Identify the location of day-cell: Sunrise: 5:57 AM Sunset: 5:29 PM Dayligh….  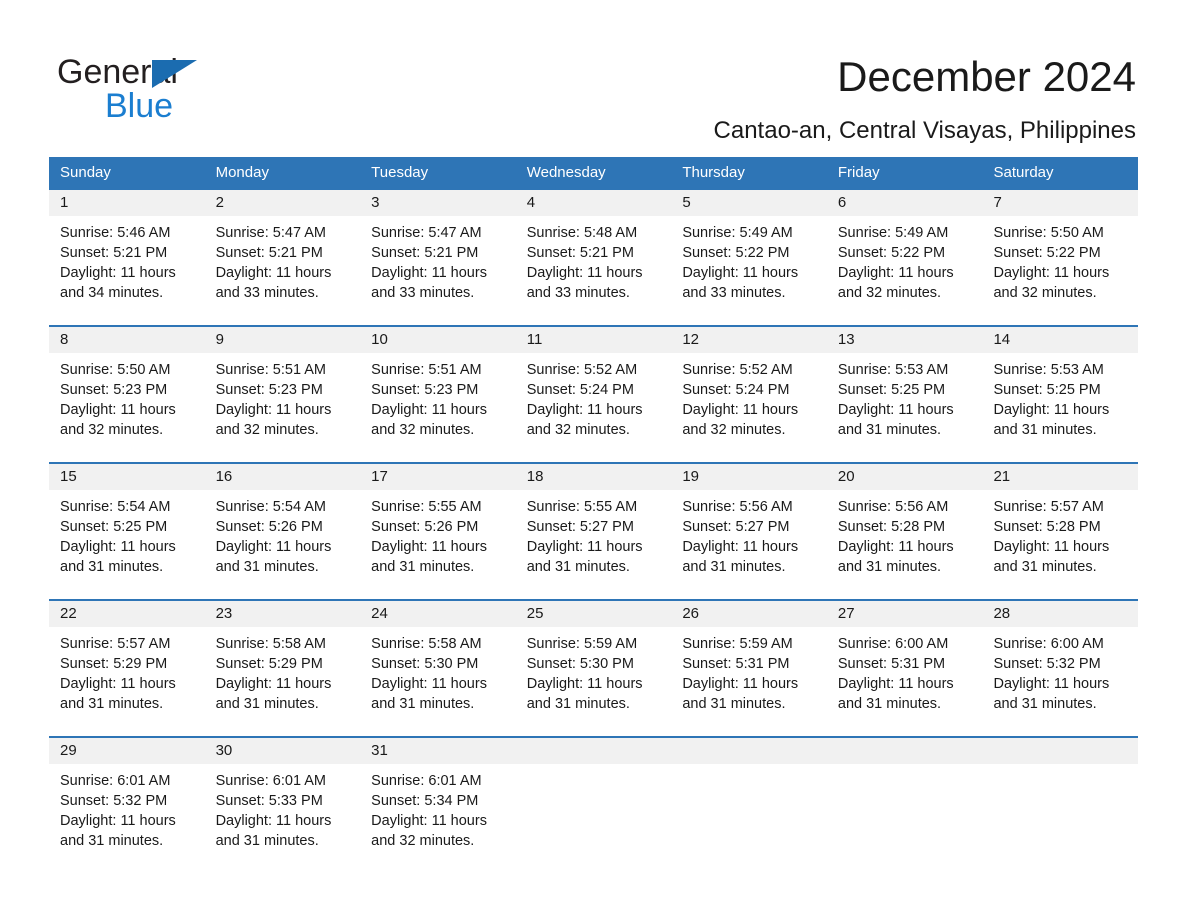
(127, 681).